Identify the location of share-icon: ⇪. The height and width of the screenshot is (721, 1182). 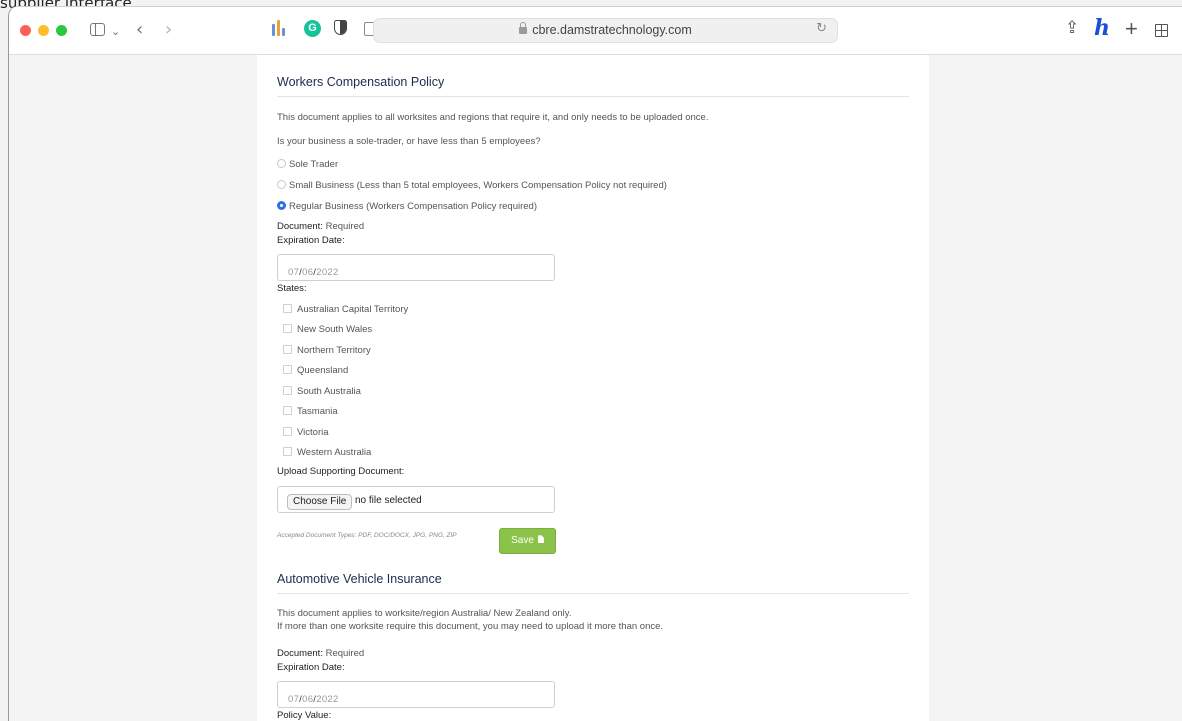
(1072, 28).